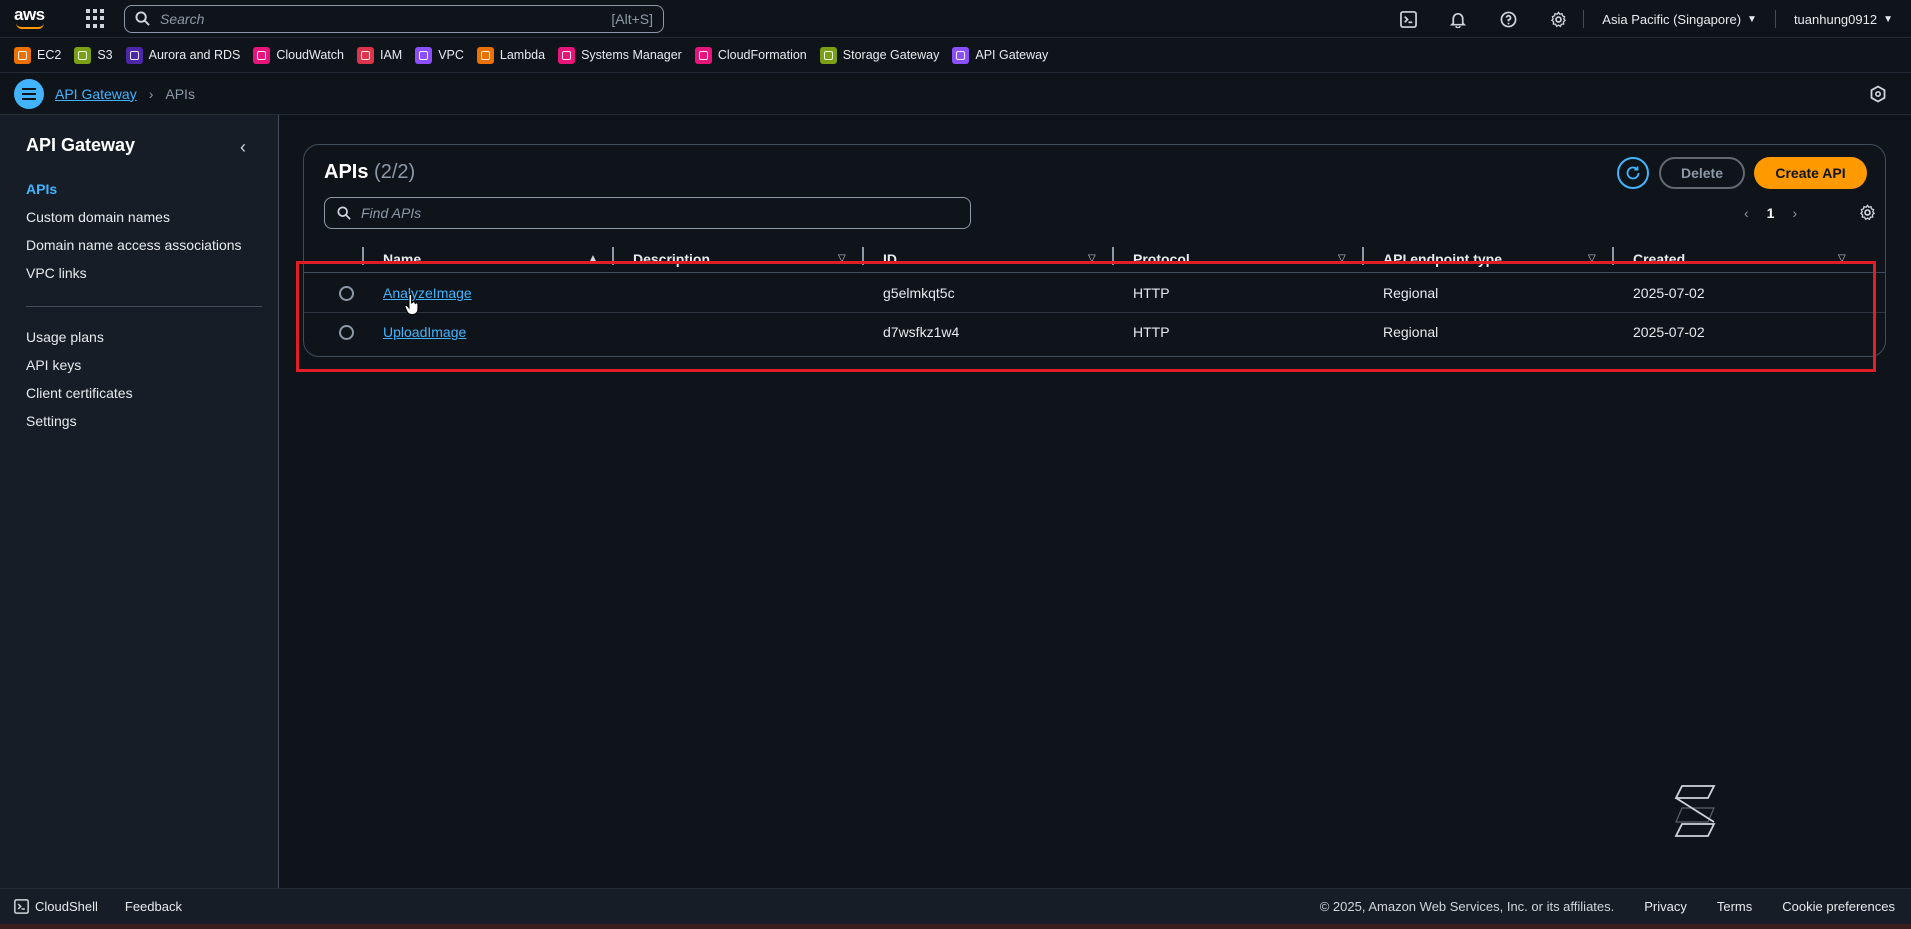 The image size is (1911, 929). What do you see at coordinates (394, 18) in the screenshot?
I see `search-input: Search [Alt+S]` at bounding box center [394, 18].